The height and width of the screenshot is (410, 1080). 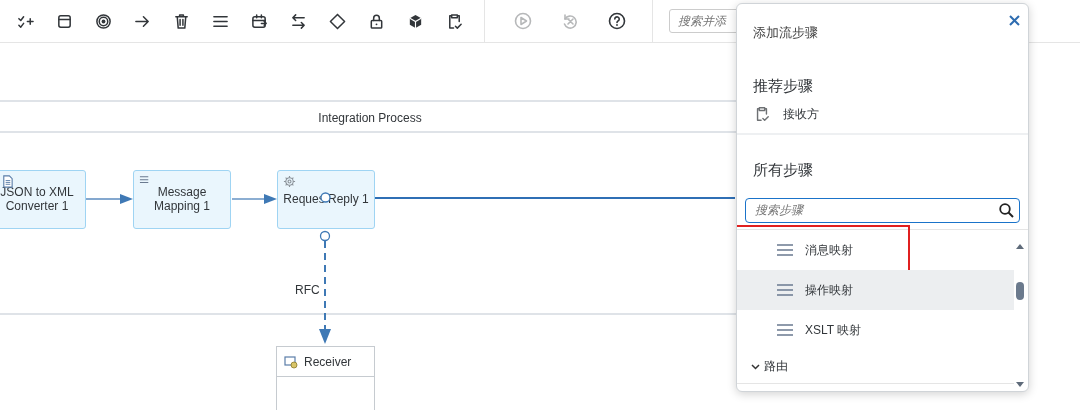 I want to click on receiver-box: Receiver, so click(x=325, y=378).